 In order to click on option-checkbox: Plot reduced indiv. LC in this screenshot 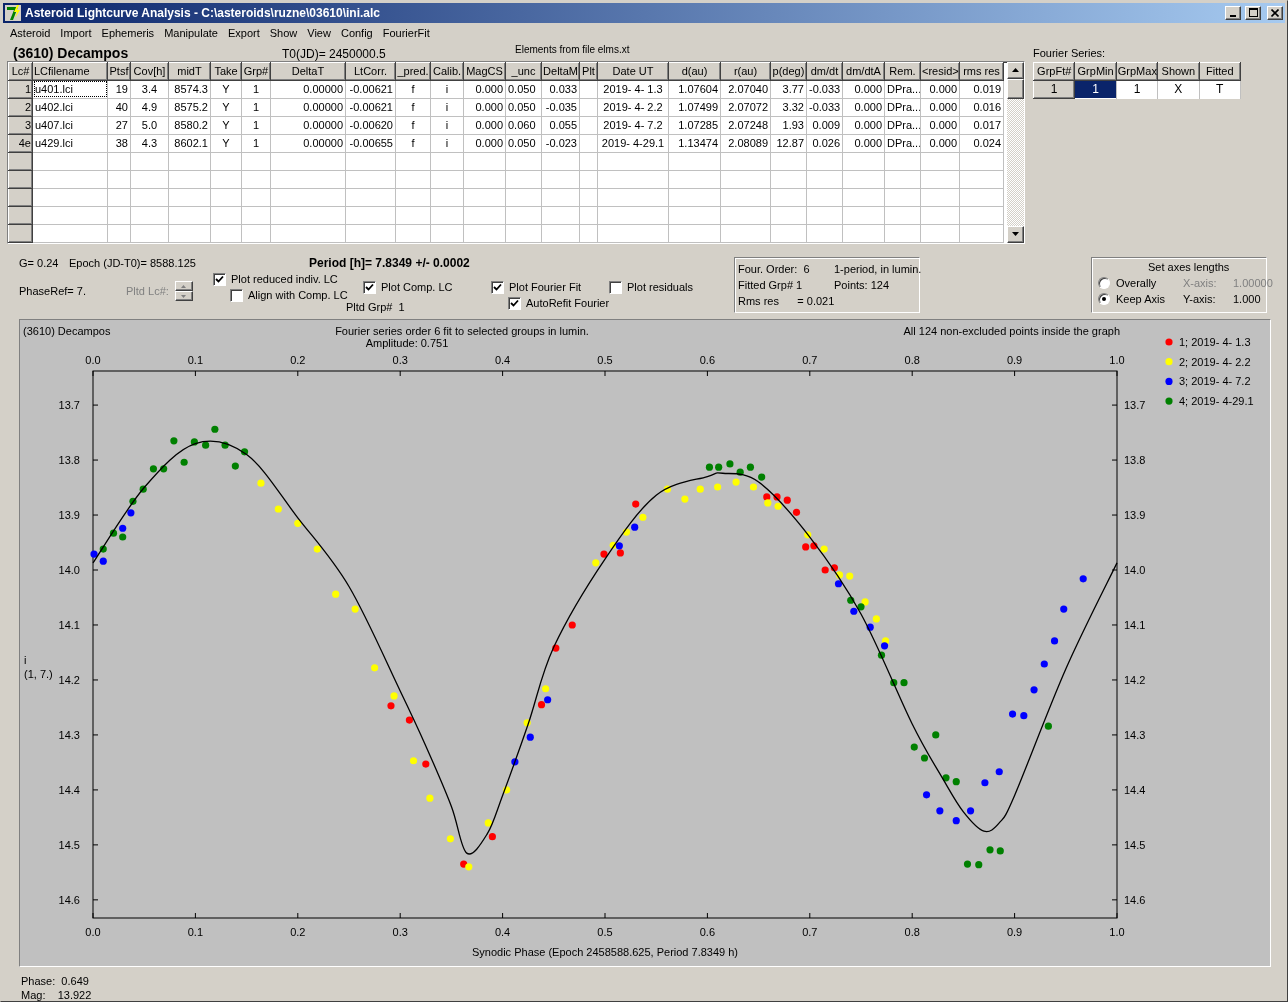, I will do `click(275, 279)`.